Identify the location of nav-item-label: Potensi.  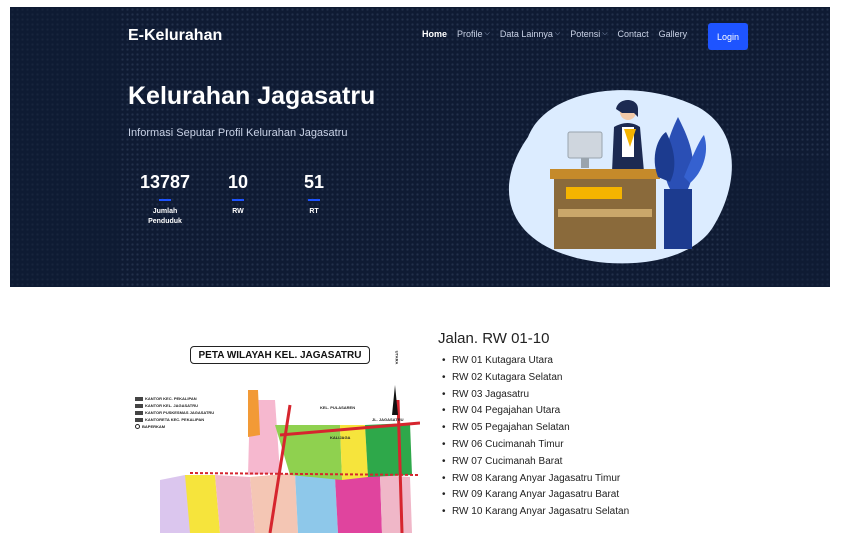
(585, 34).